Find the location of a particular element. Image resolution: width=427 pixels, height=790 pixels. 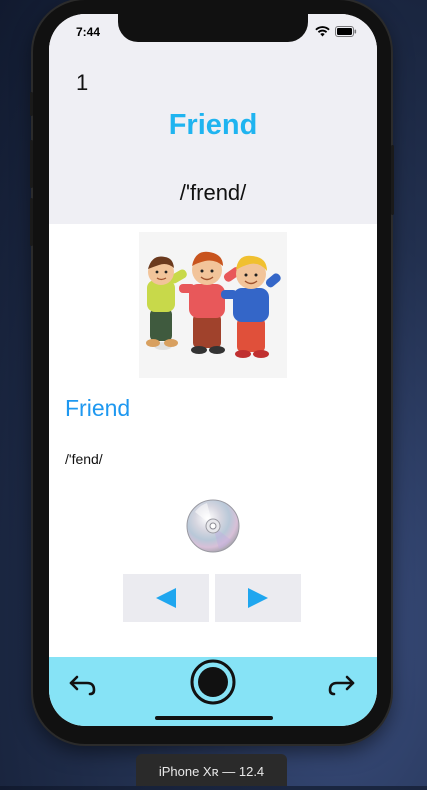

power-button is located at coordinates (392, 180).